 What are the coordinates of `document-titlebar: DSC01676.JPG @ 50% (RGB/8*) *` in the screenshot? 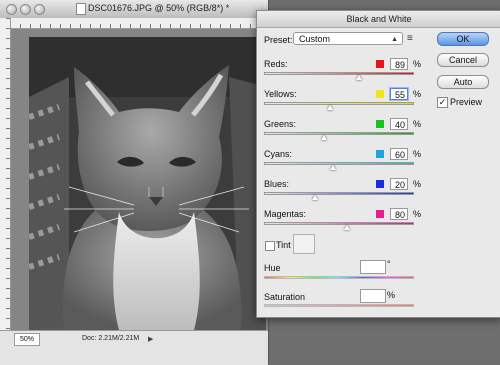 It's located at (134, 9).